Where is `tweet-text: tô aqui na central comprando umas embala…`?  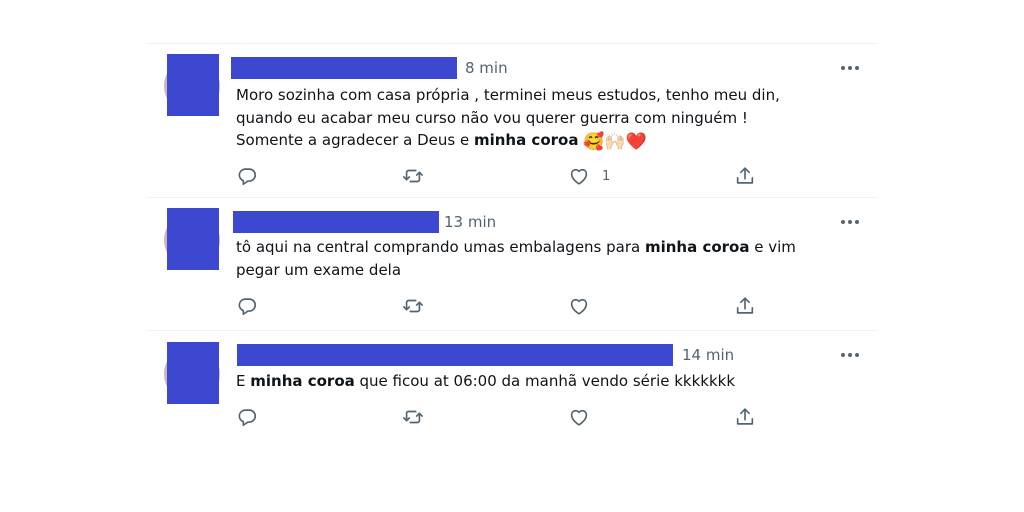
tweet-text: tô aqui na central comprando umas embala… is located at coordinates (546, 258).